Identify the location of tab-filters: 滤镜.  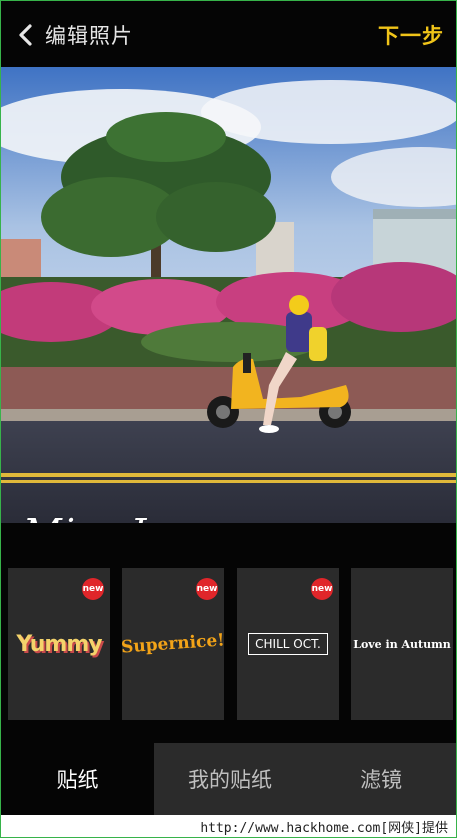
(381, 779).